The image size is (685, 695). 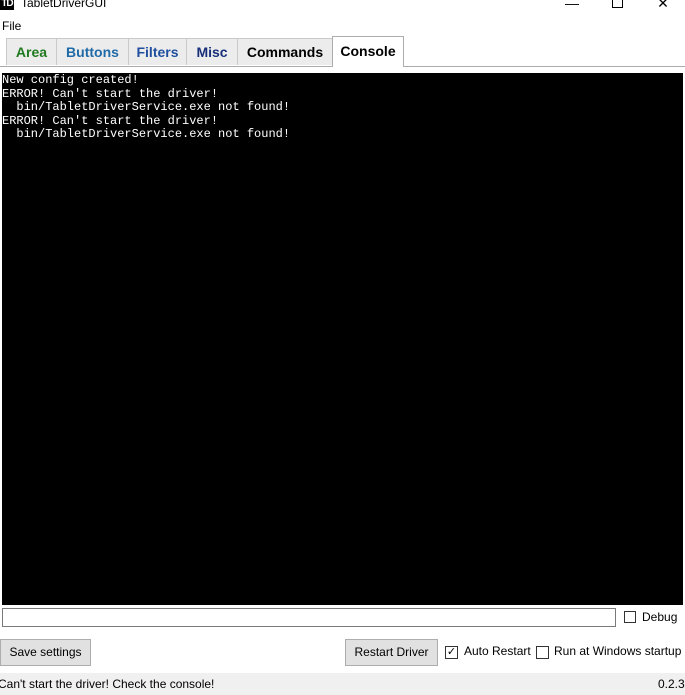 What do you see at coordinates (542, 652) in the screenshot?
I see `run-at-startup-checkbox` at bounding box center [542, 652].